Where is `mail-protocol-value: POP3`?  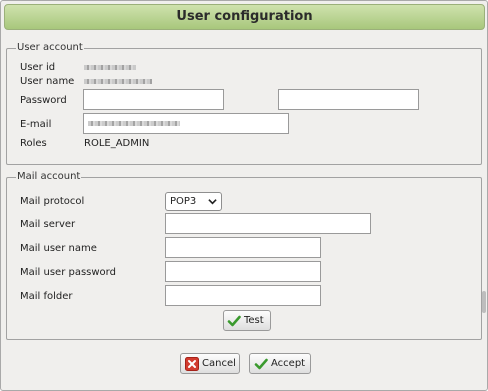
mail-protocol-value: POP3 is located at coordinates (183, 201).